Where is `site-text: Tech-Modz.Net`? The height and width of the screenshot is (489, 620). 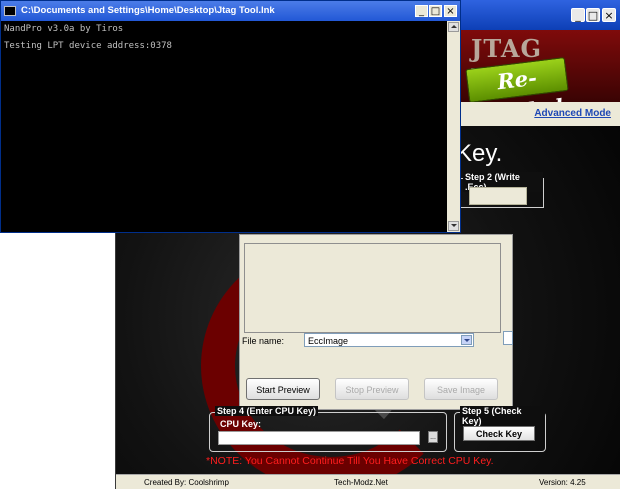 site-text: Tech-Modz.Net is located at coordinates (361, 482).